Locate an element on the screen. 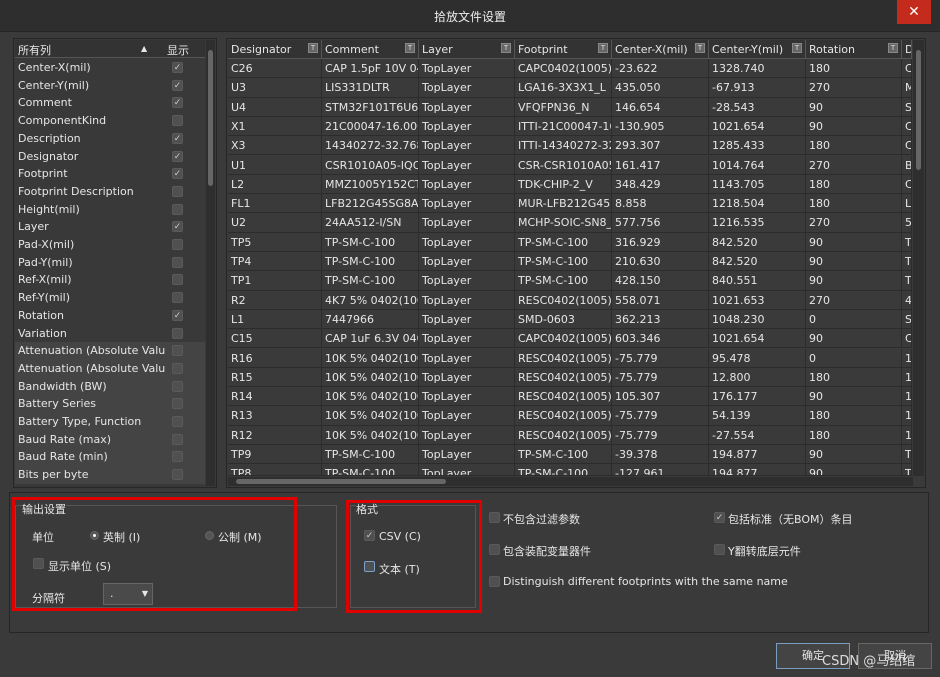 This screenshot has width=940, height=677. include-variants-checkbox is located at coordinates (494, 549).